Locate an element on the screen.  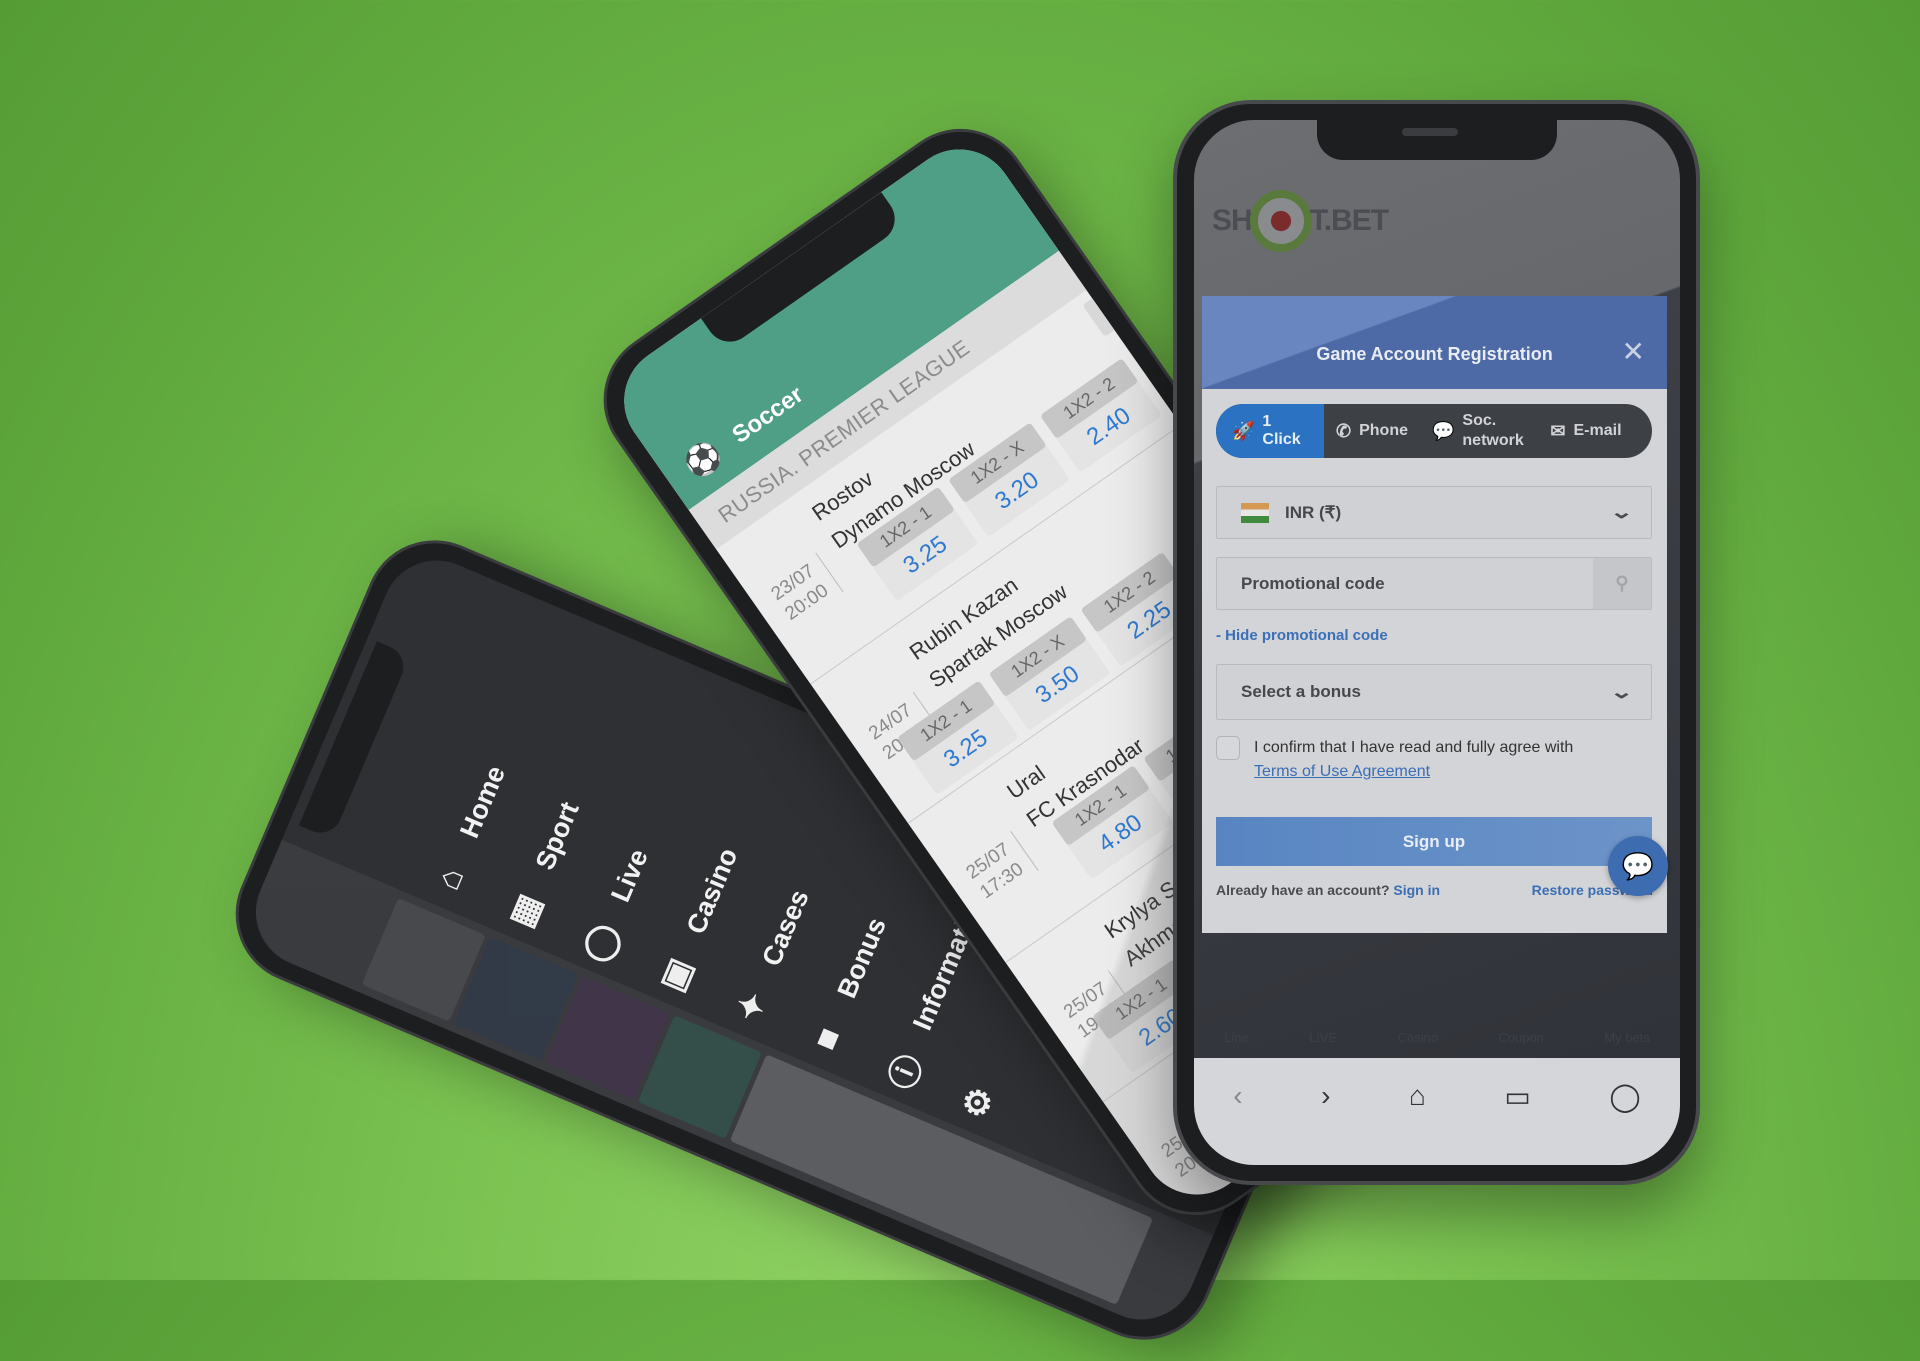
search-icon: ⚲ is located at coordinates (1622, 583).